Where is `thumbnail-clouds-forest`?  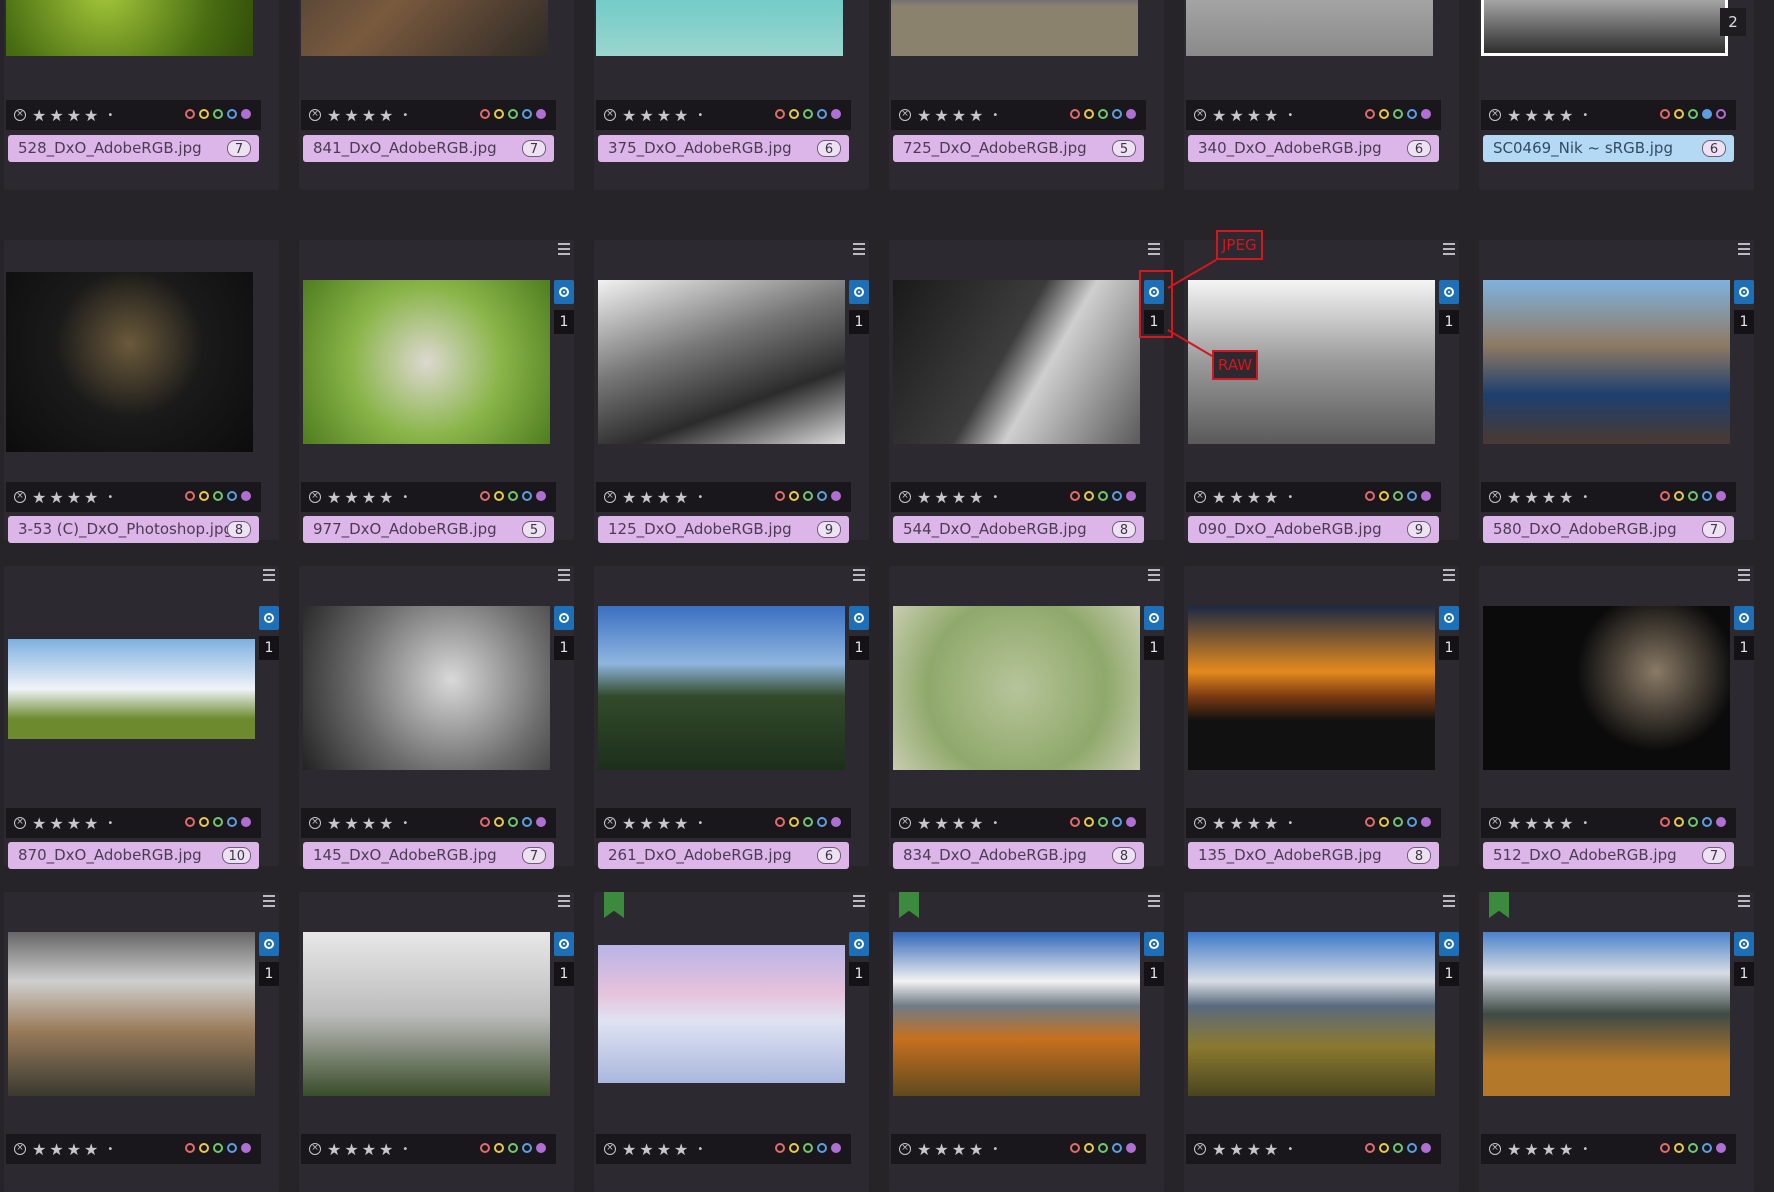
thumbnail-clouds-forest is located at coordinates (426, 1014).